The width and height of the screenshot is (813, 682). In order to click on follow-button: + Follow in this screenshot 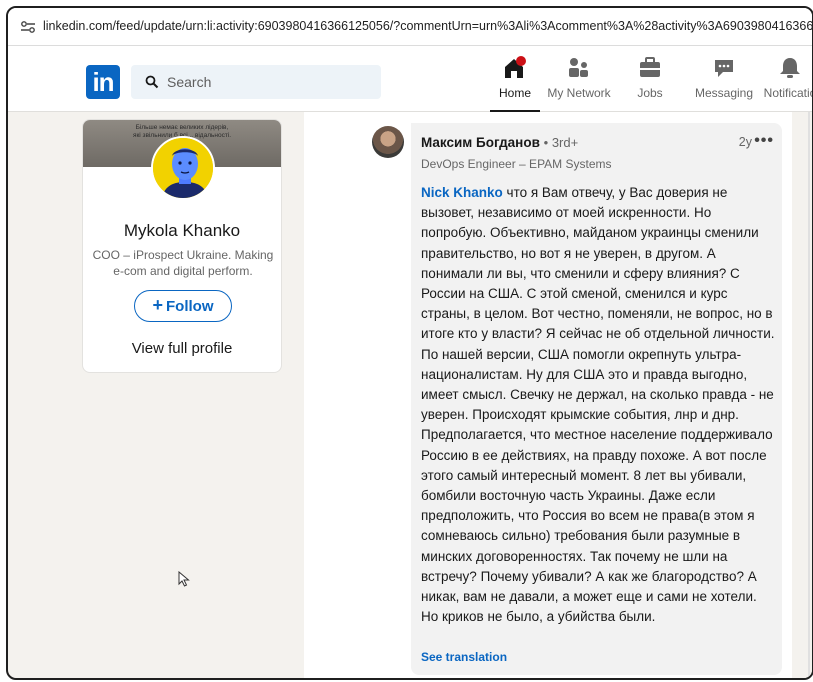, I will do `click(183, 306)`.